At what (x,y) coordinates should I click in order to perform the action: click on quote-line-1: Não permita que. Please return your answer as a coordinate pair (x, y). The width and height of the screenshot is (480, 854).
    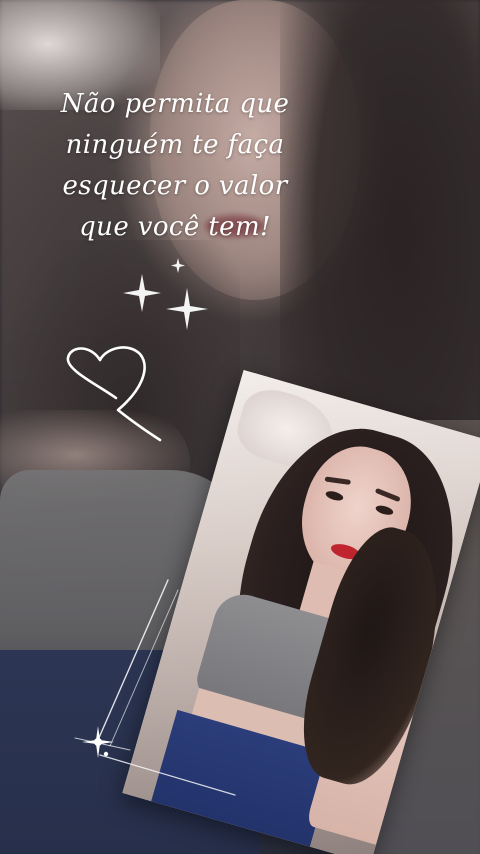
    Looking at the image, I should click on (175, 104).